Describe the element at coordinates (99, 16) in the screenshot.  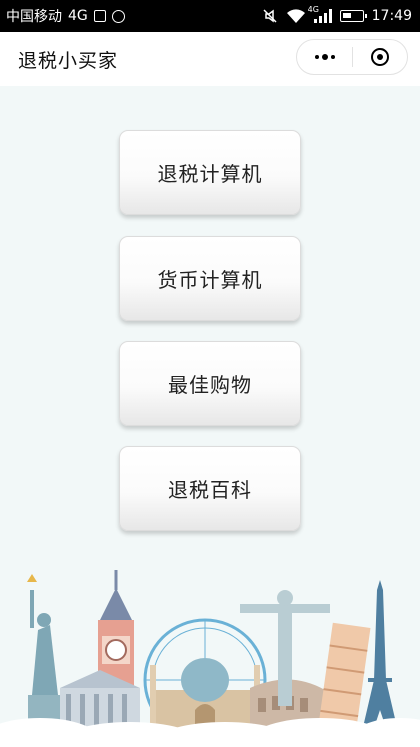
I see `image-icon` at that location.